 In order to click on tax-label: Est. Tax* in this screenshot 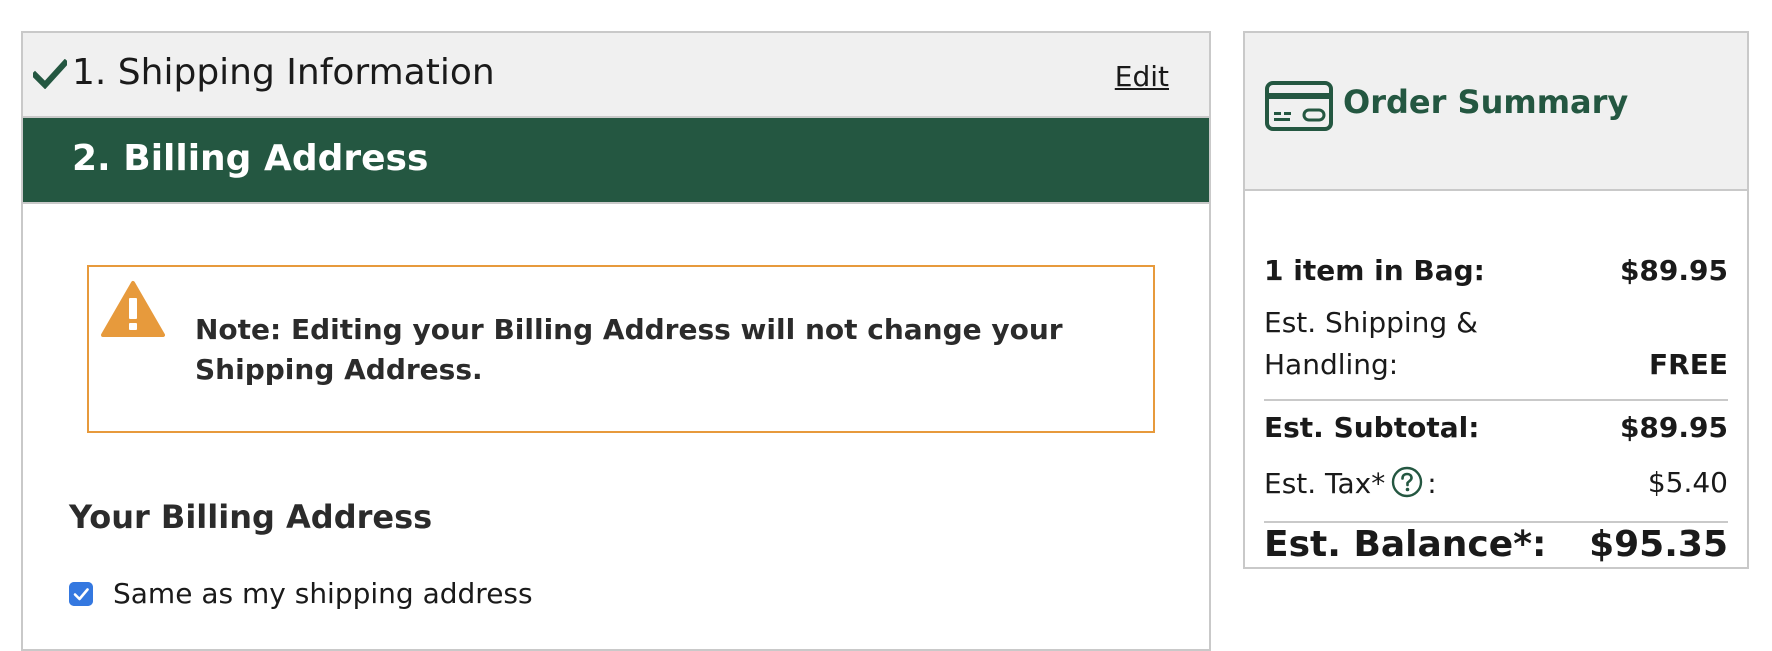, I will do `click(1325, 483)`.